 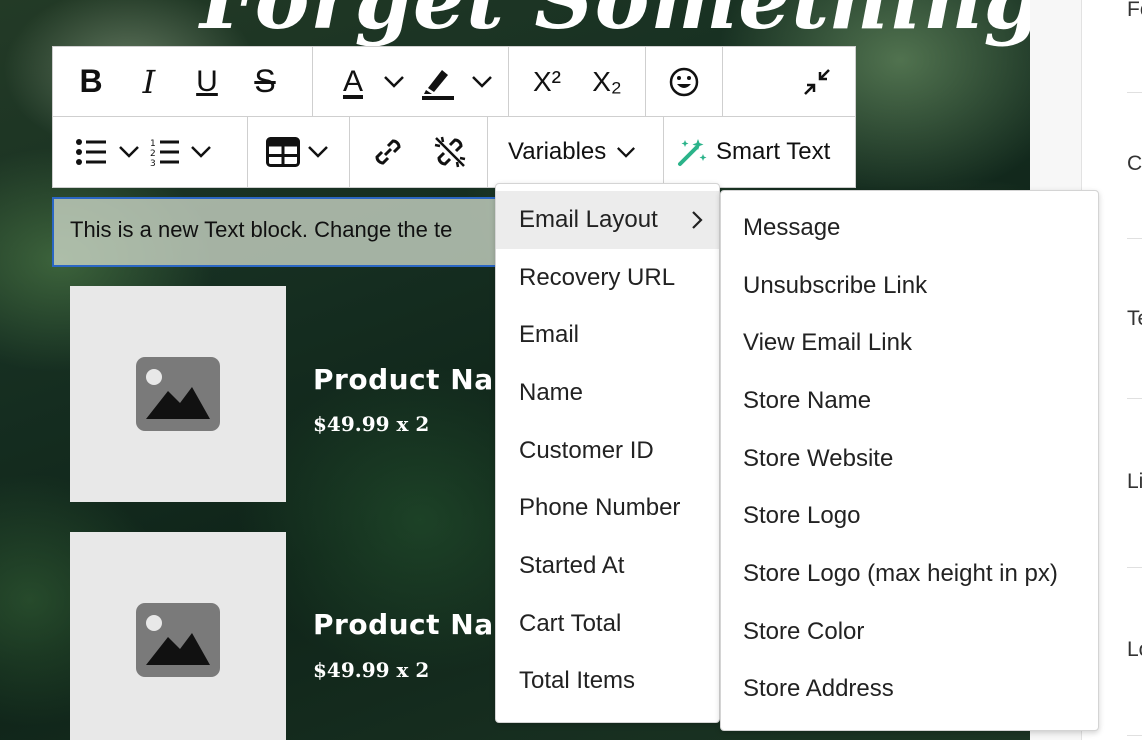 I want to click on menu-item-label: Cart Total, so click(x=570, y=623).